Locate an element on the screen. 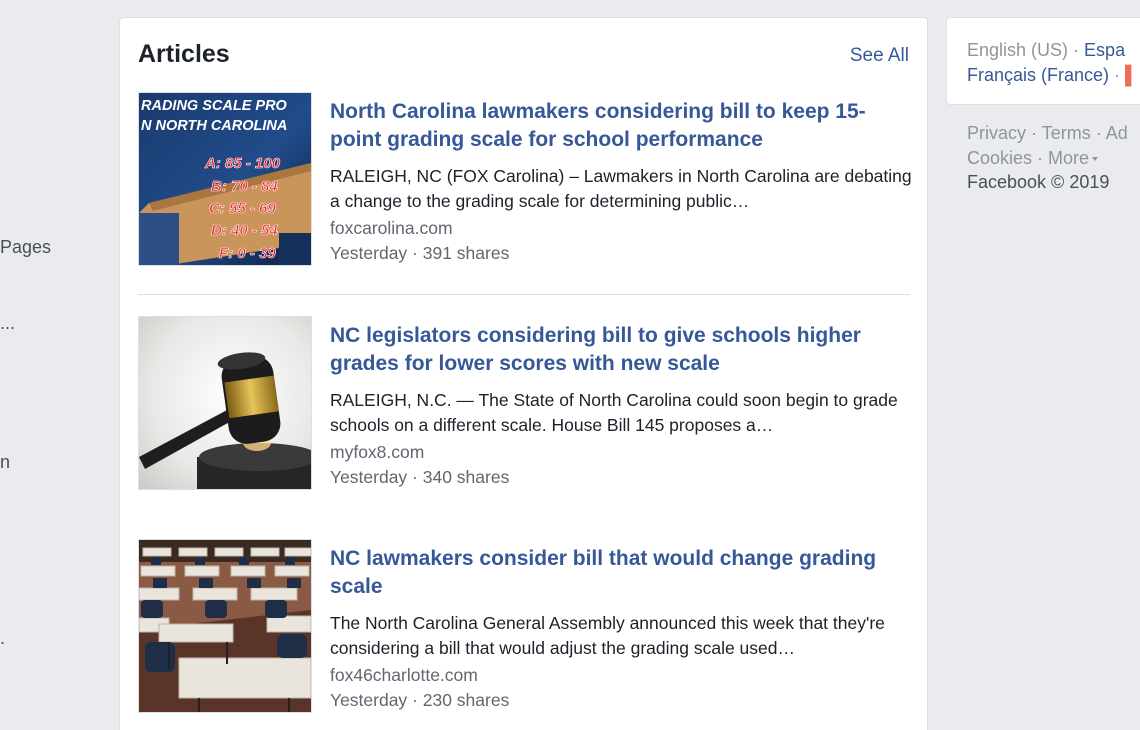  grade-label: C: 55 - 69 is located at coordinates (242, 208).